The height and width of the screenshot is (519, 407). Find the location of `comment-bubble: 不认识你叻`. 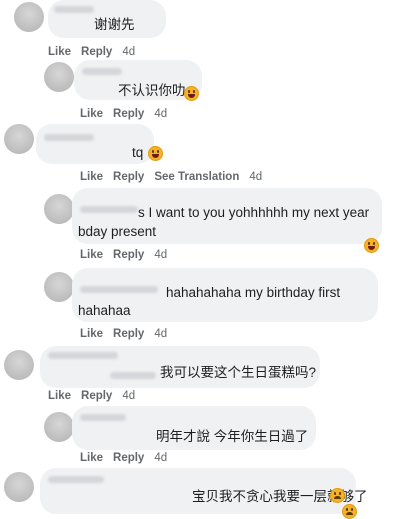

comment-bubble: 不认识你叻 is located at coordinates (138, 80).